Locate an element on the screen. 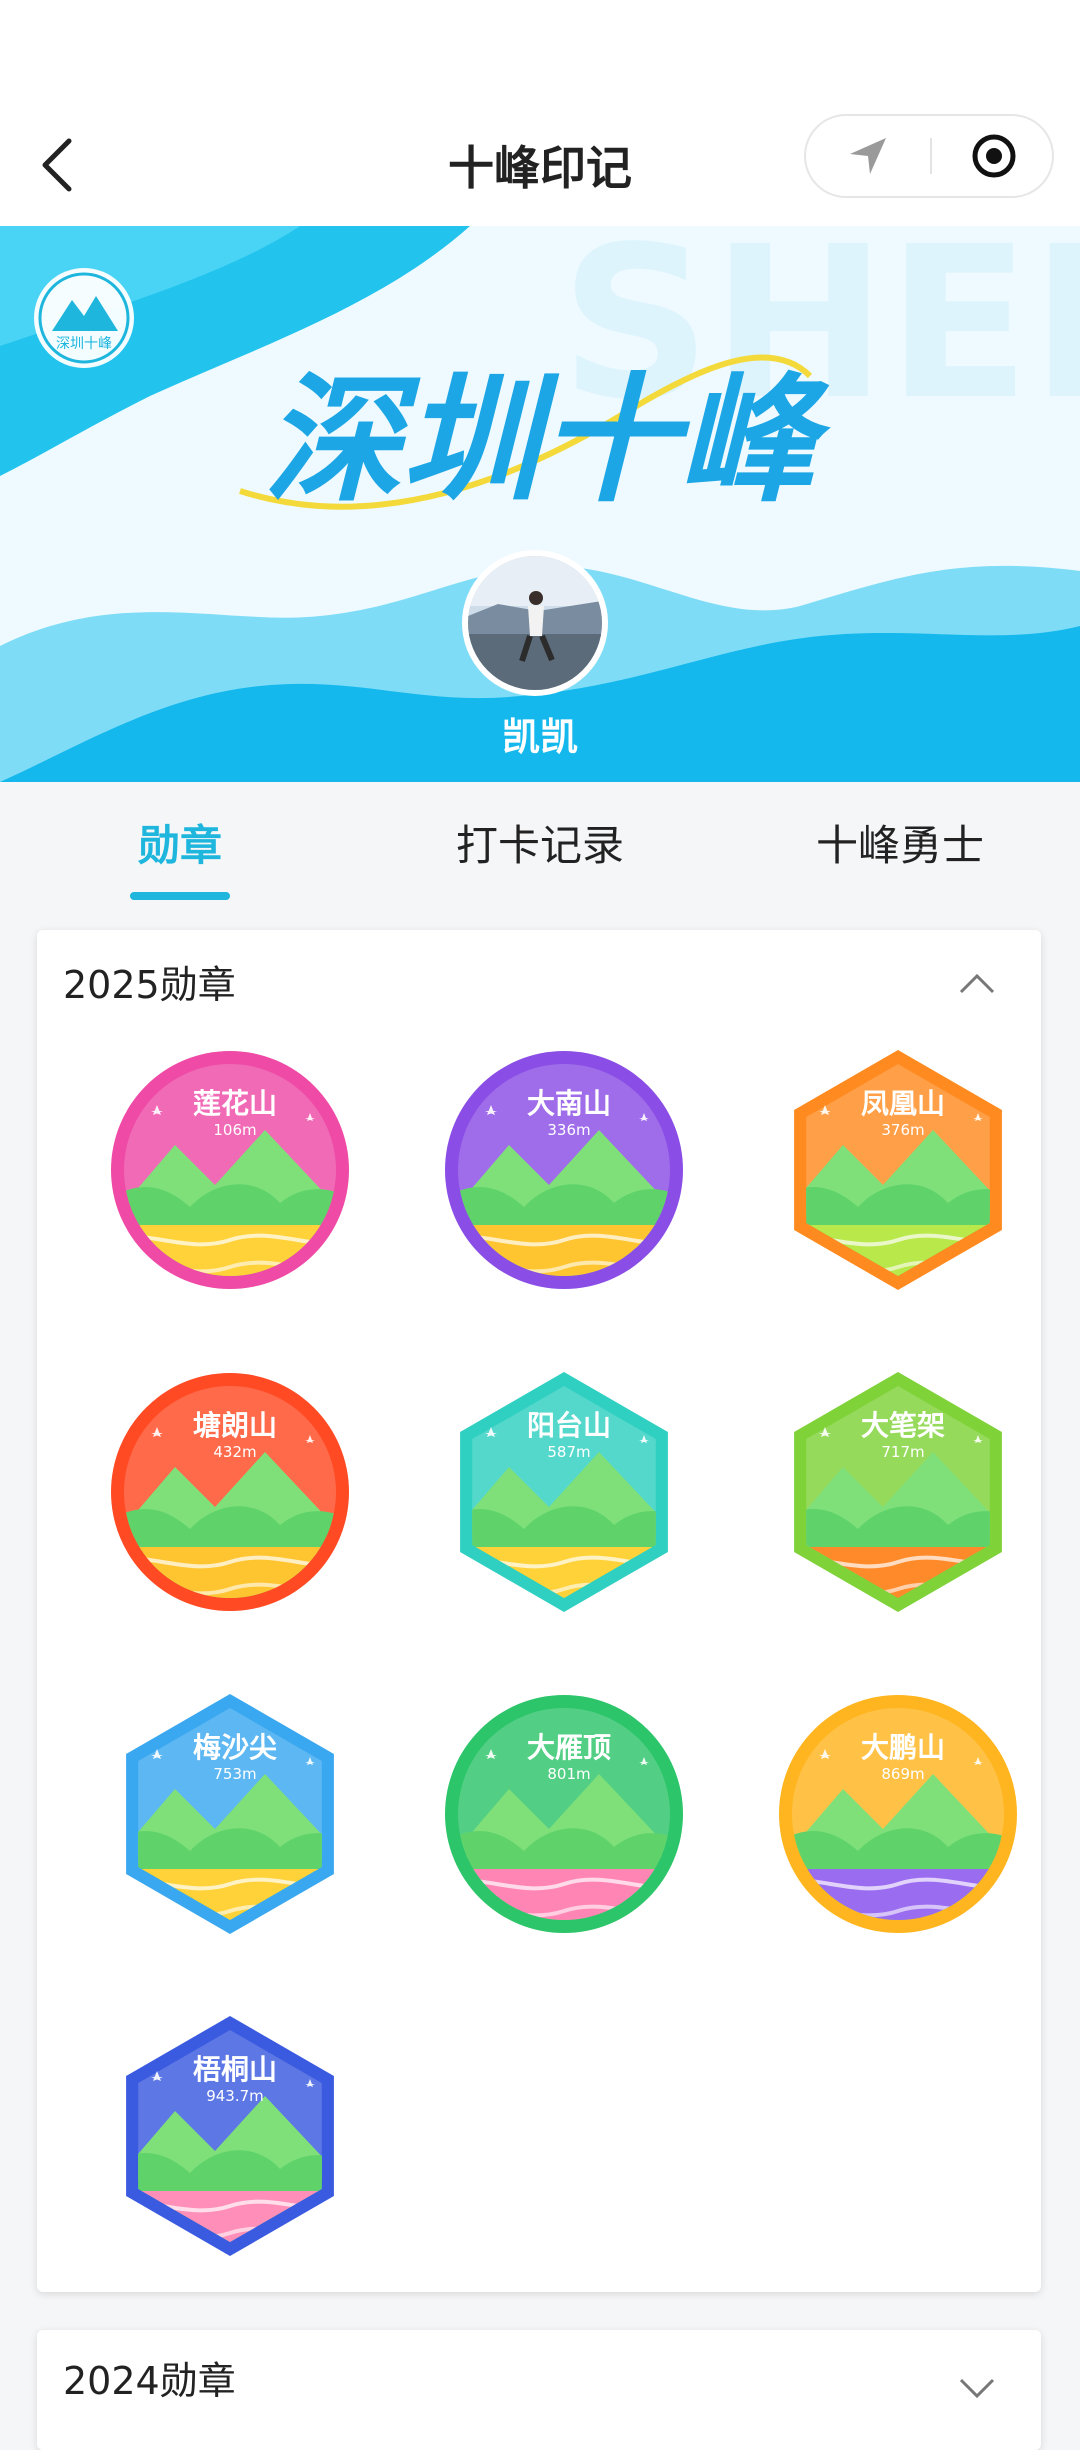 The width and height of the screenshot is (1080, 2450). medal-art: 梧桐山 943.7m is located at coordinates (230, 2136).